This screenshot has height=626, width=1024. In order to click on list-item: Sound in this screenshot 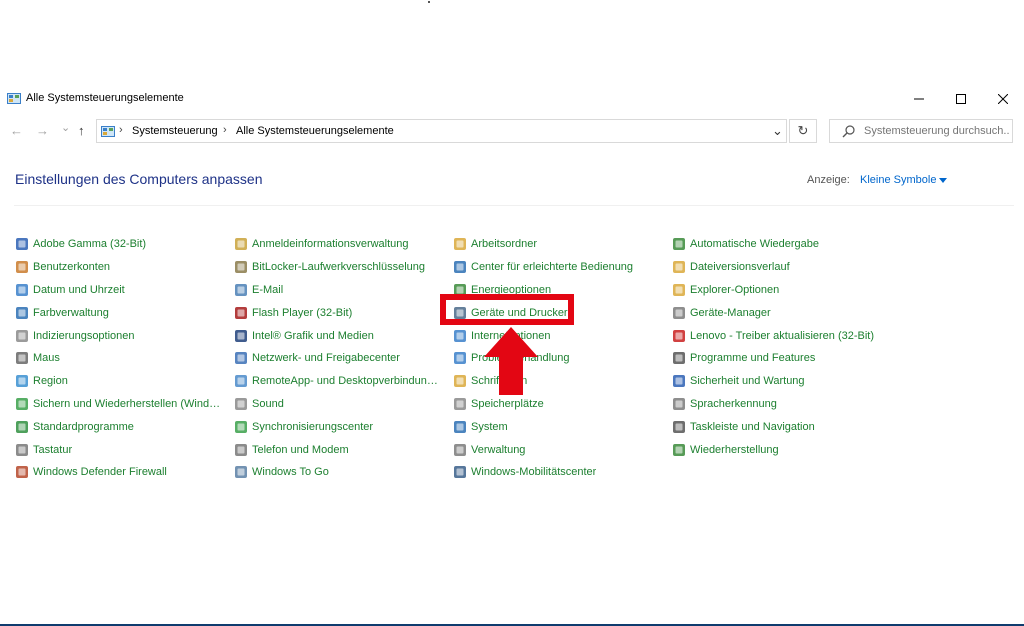, I will do `click(341, 404)`.